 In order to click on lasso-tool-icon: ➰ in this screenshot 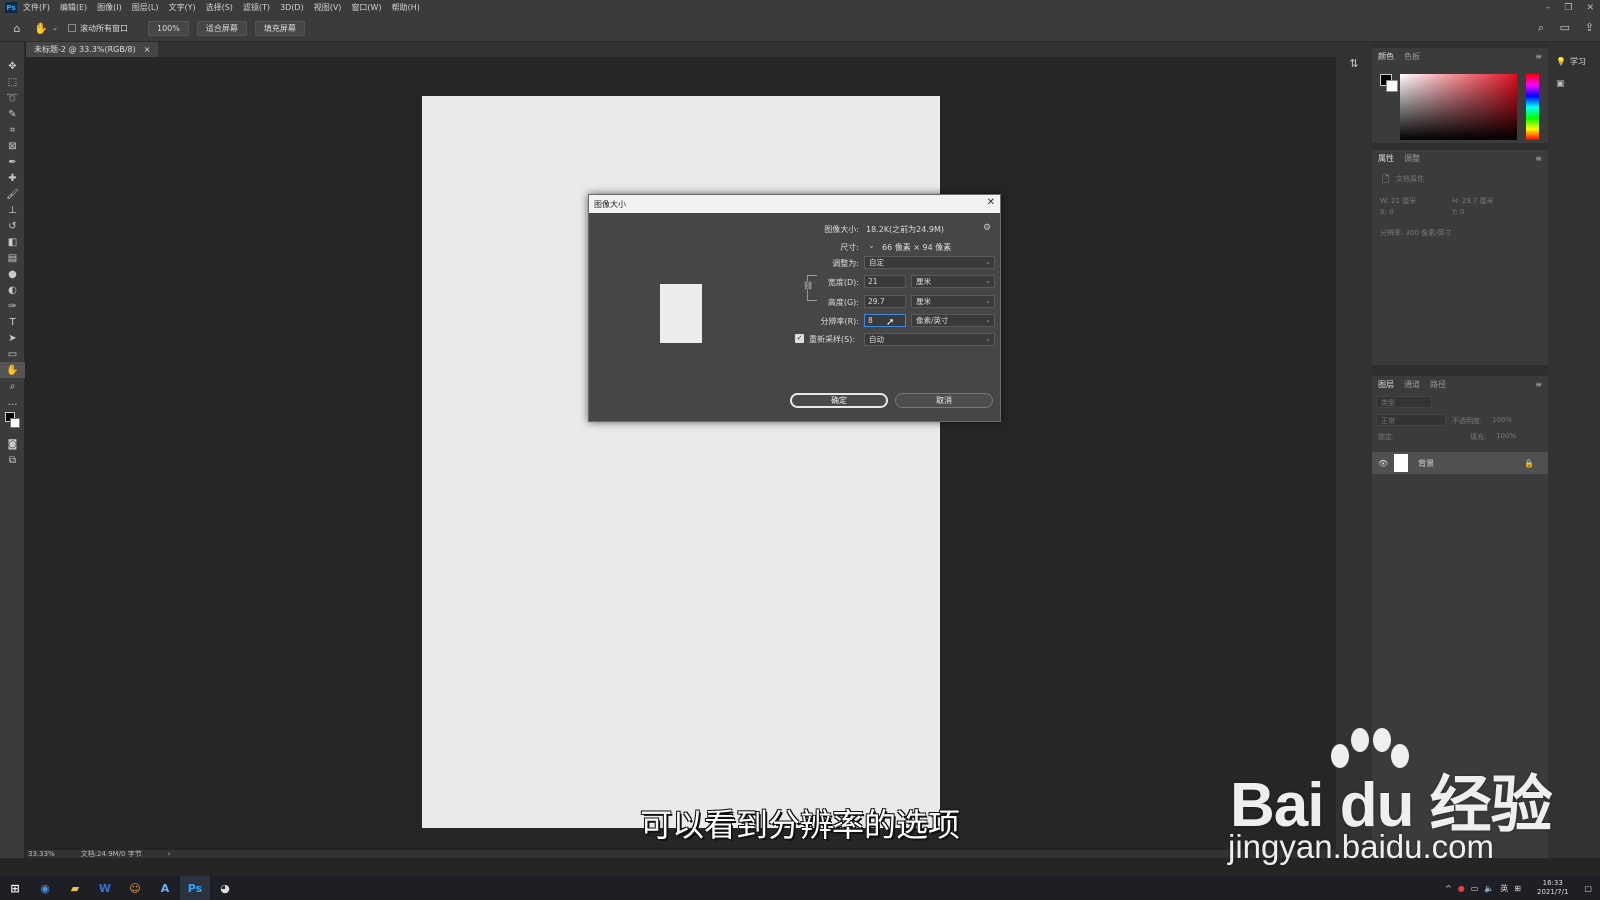, I will do `click(12, 98)`.